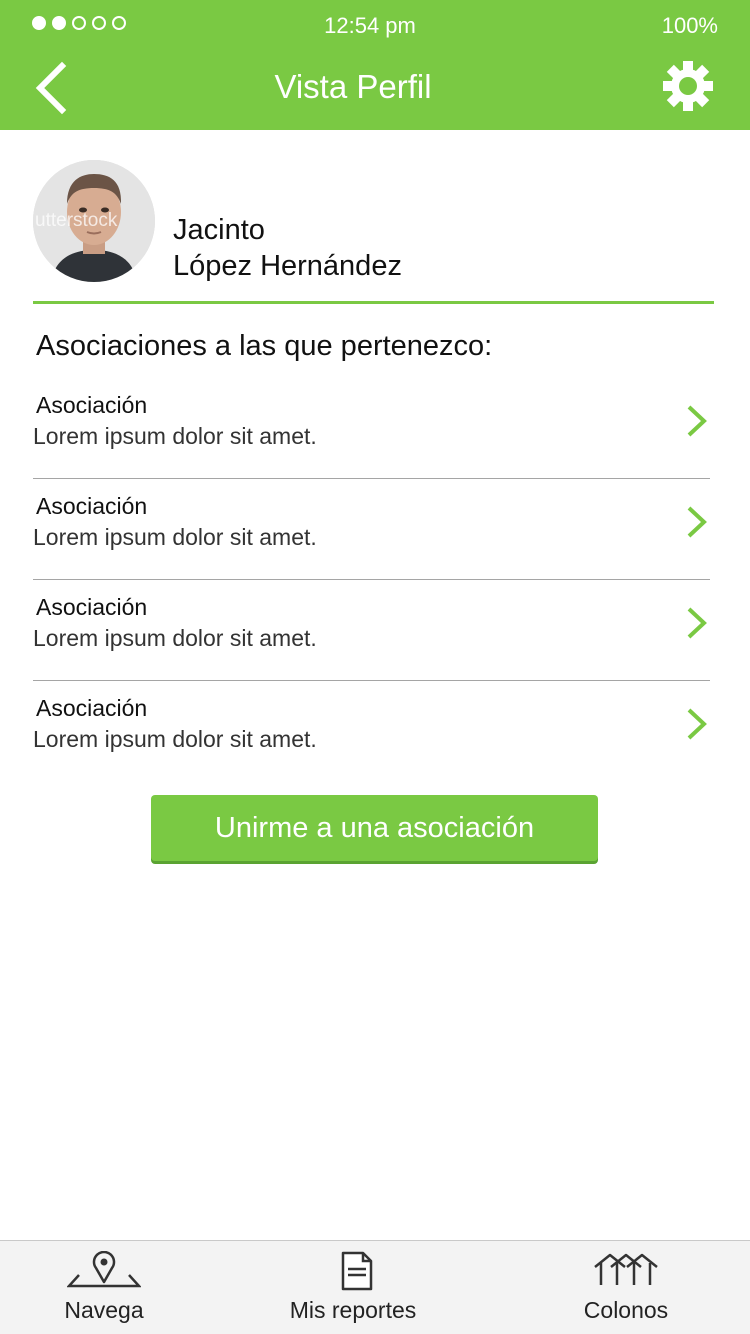  What do you see at coordinates (626, 1310) in the screenshot?
I see `nav-label: Colonos` at bounding box center [626, 1310].